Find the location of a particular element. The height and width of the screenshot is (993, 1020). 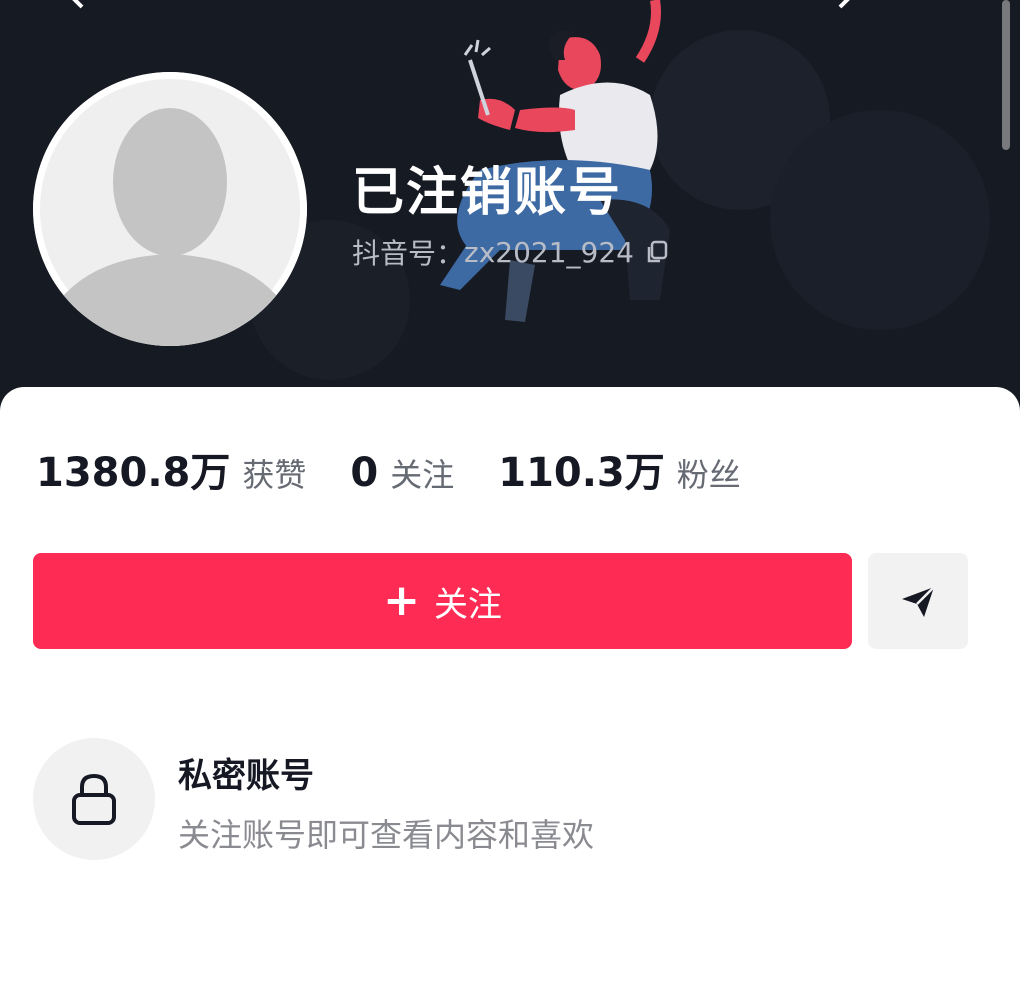

avatar is located at coordinates (170, 209).